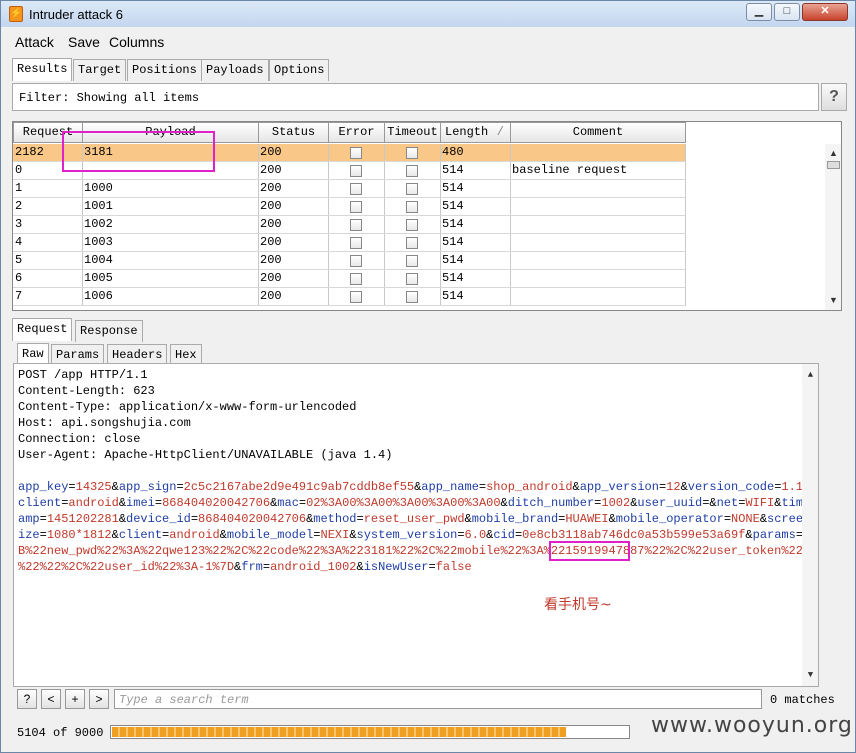  I want to click on tab-response: Response, so click(109, 331).